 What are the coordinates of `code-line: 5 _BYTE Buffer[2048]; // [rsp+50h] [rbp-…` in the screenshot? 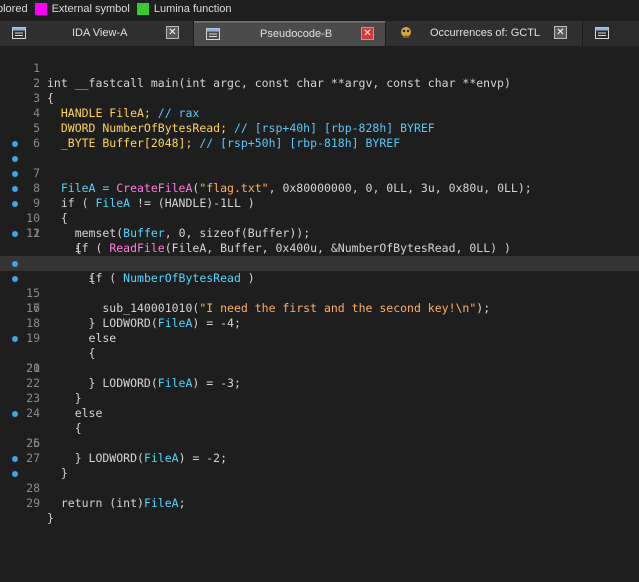 It's located at (319, 128).